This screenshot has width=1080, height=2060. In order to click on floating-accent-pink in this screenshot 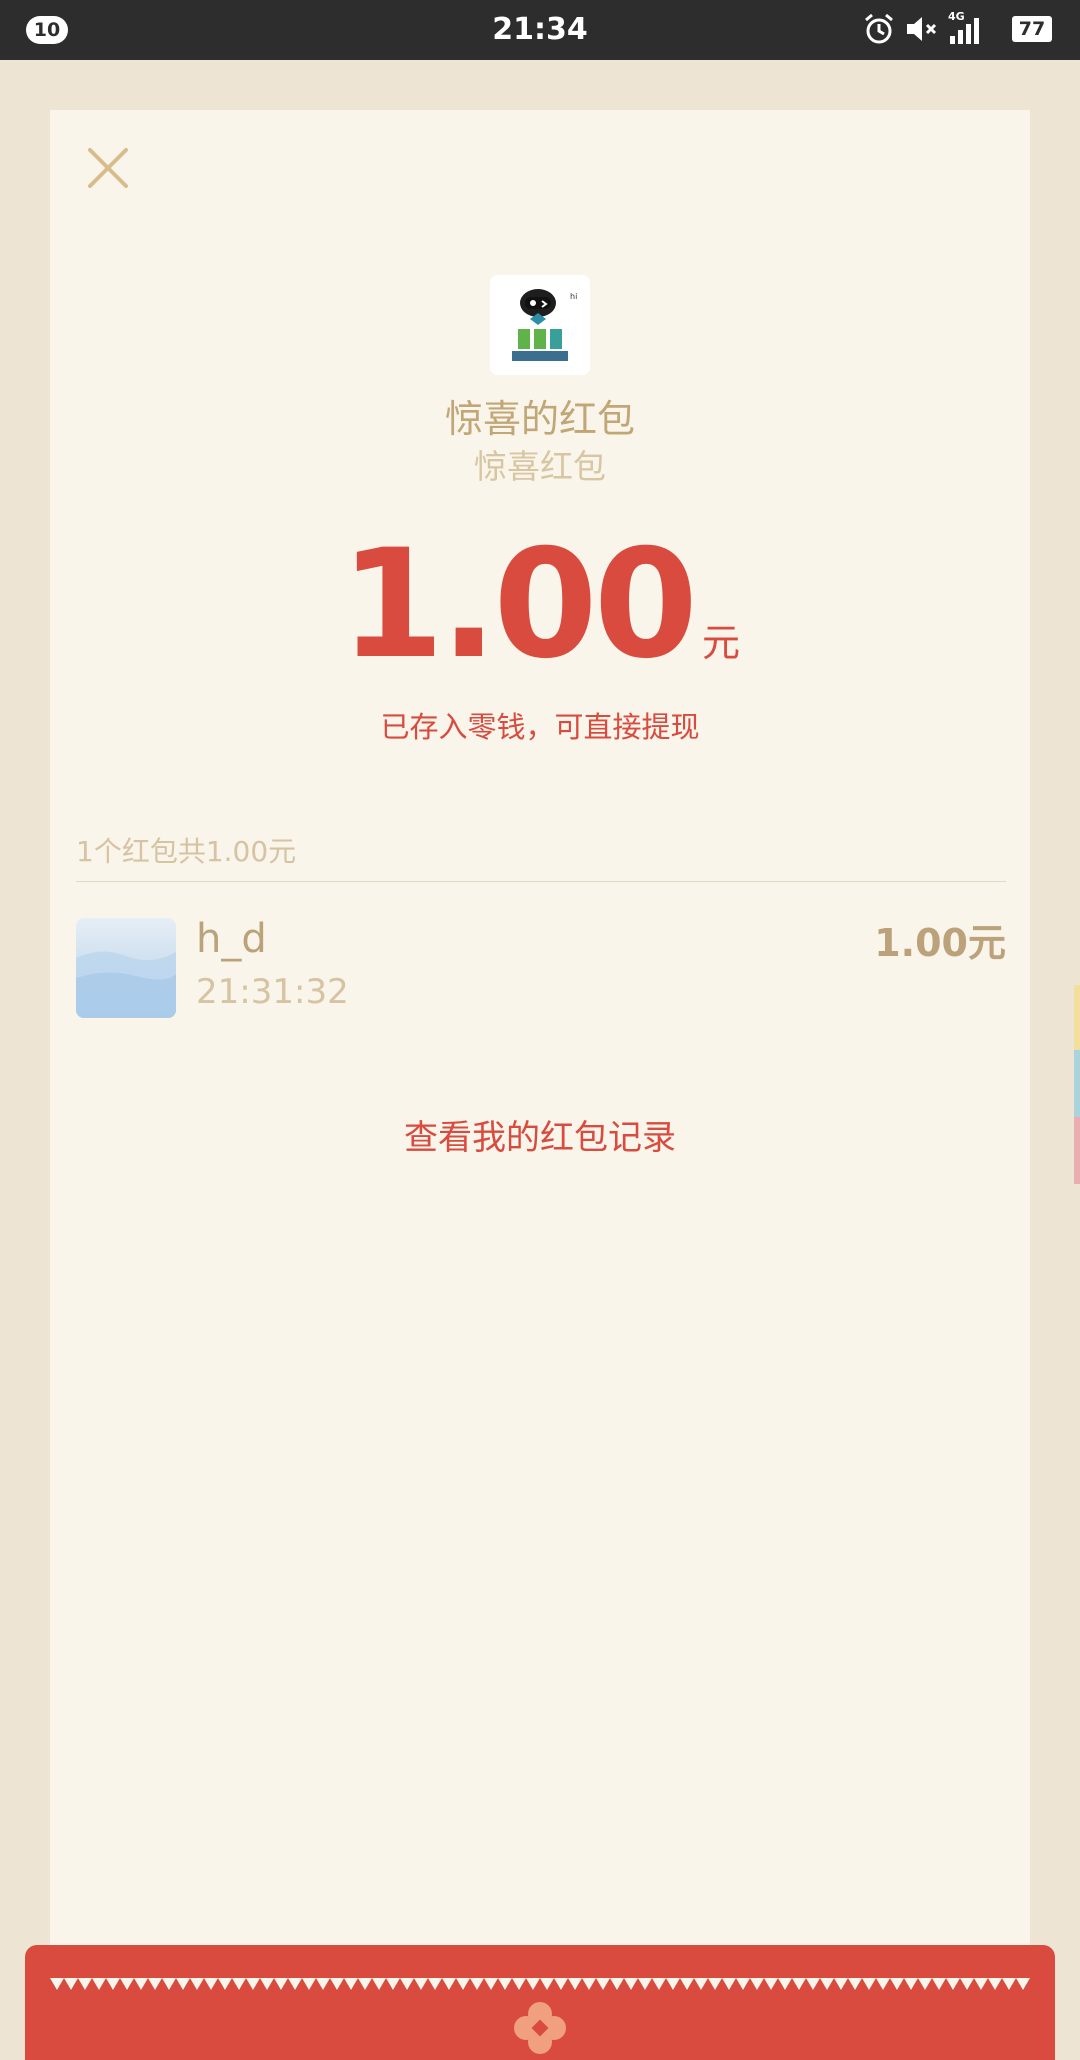, I will do `click(1077, 1150)`.